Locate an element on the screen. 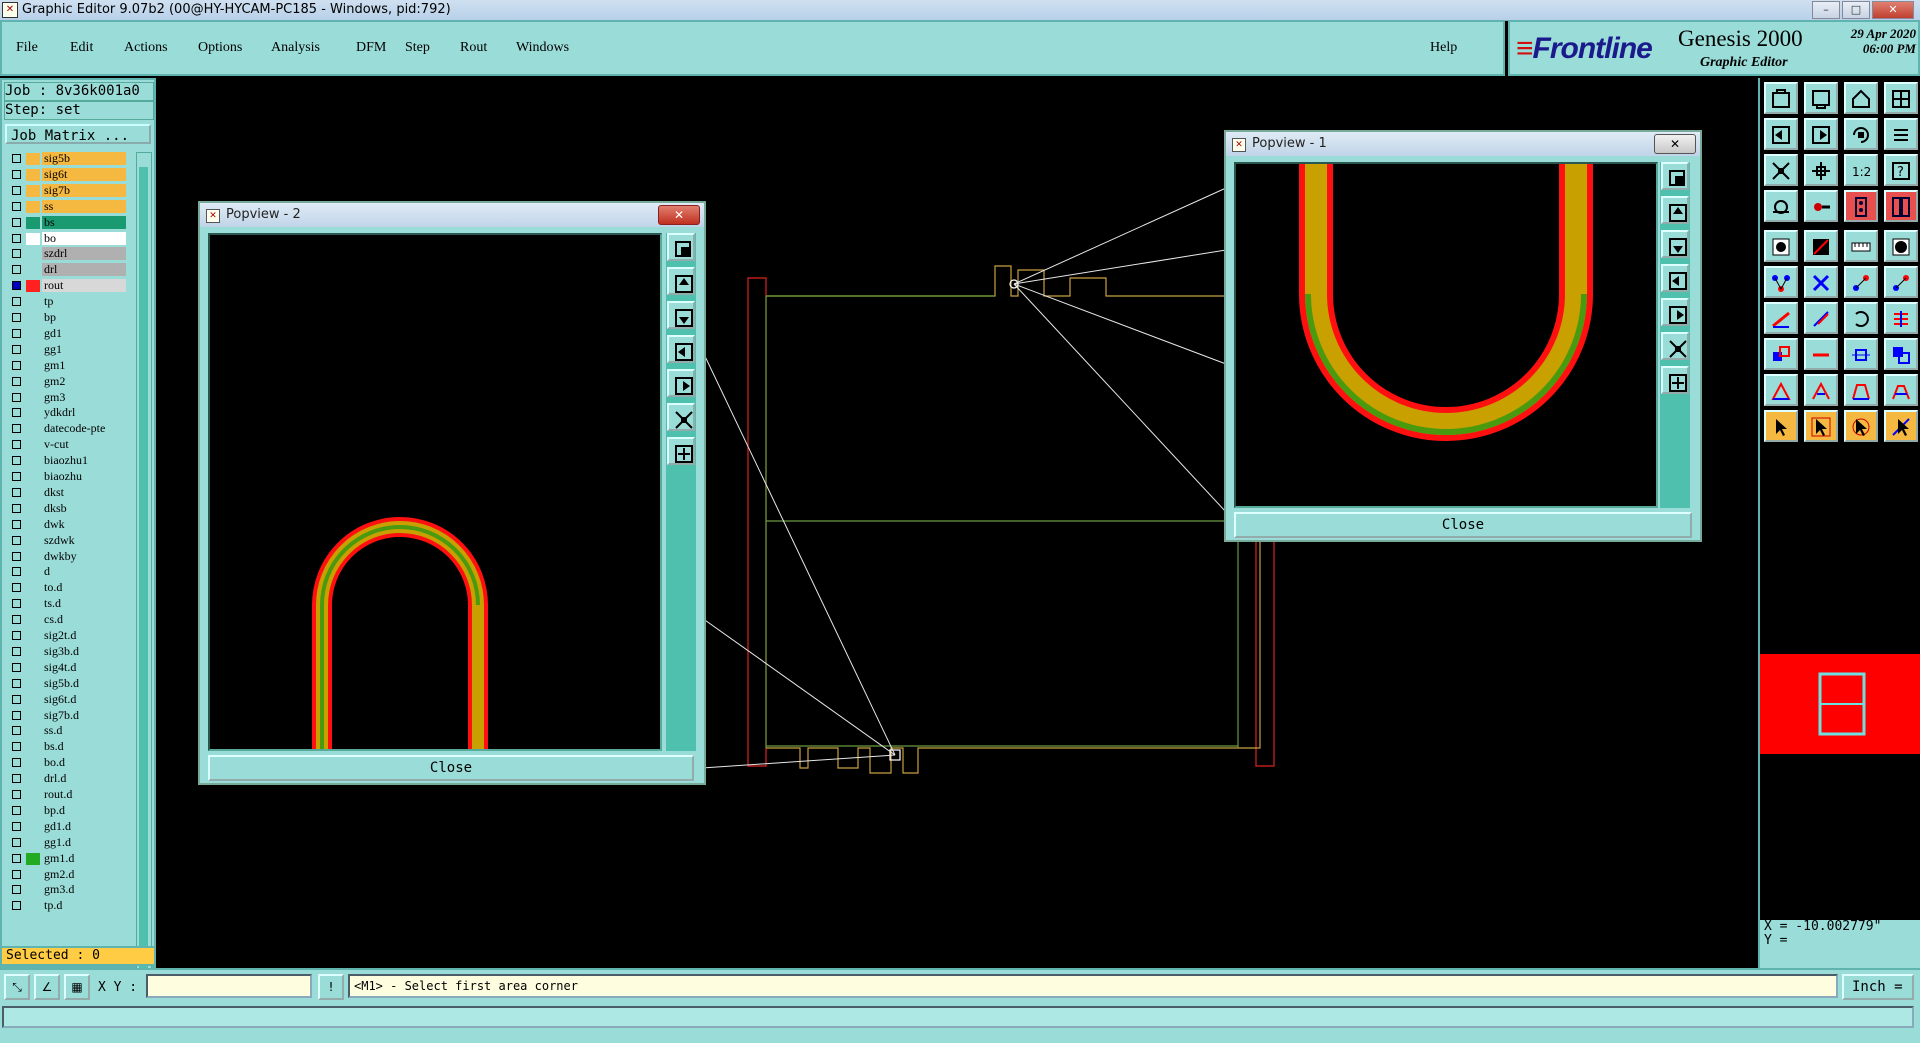  grid-mode-icon: ▦ is located at coordinates (77, 987).